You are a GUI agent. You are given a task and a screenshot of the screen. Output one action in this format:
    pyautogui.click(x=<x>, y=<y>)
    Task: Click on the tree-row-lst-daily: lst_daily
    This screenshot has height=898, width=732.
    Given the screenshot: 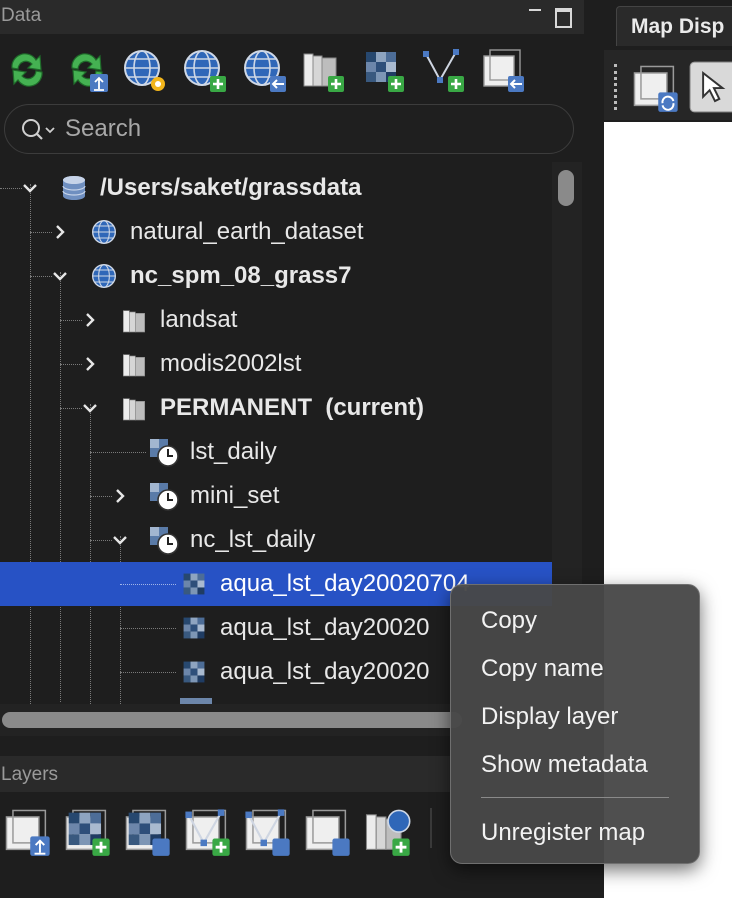 What is the action you would take?
    pyautogui.click(x=276, y=452)
    